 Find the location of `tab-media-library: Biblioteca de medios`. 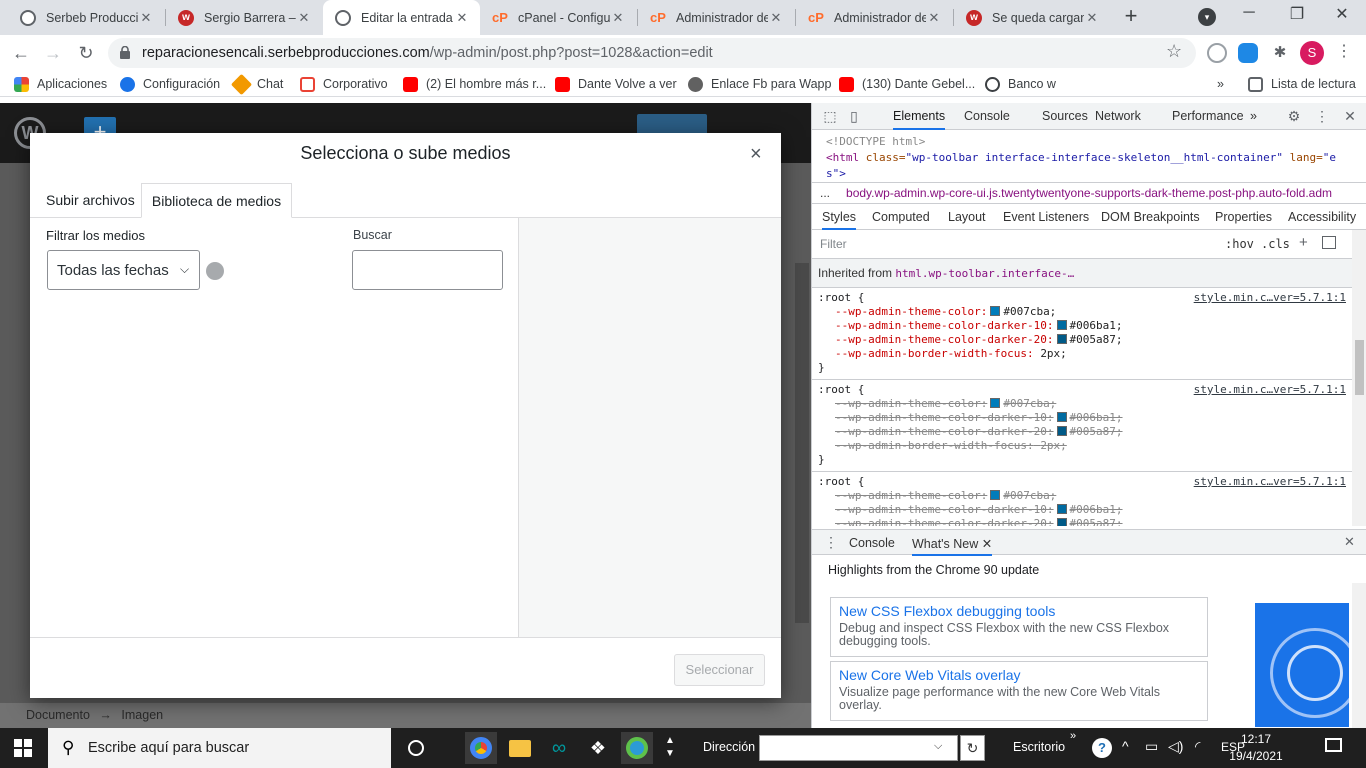

tab-media-library: Biblioteca de medios is located at coordinates (216, 200).